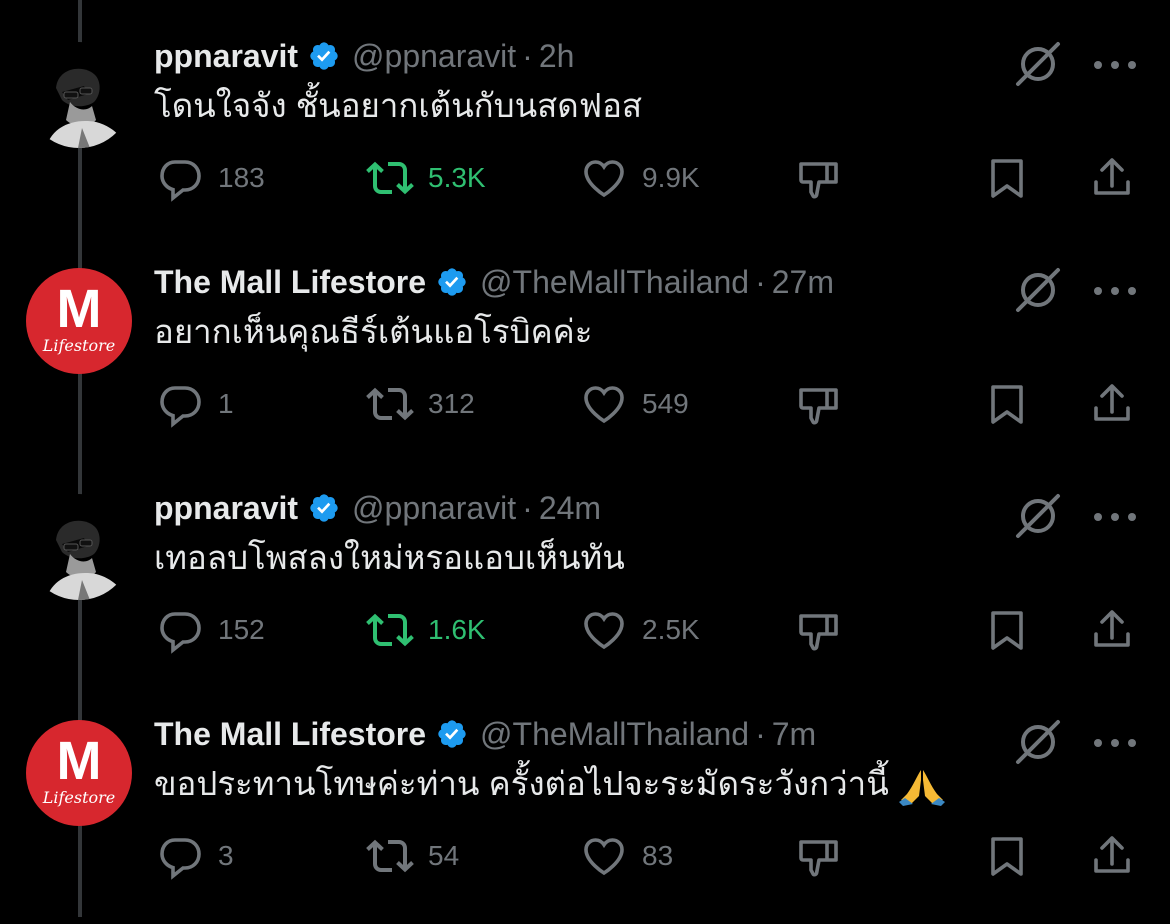 Image resolution: width=1170 pixels, height=924 pixels. I want to click on retweet-count: 54, so click(444, 855).